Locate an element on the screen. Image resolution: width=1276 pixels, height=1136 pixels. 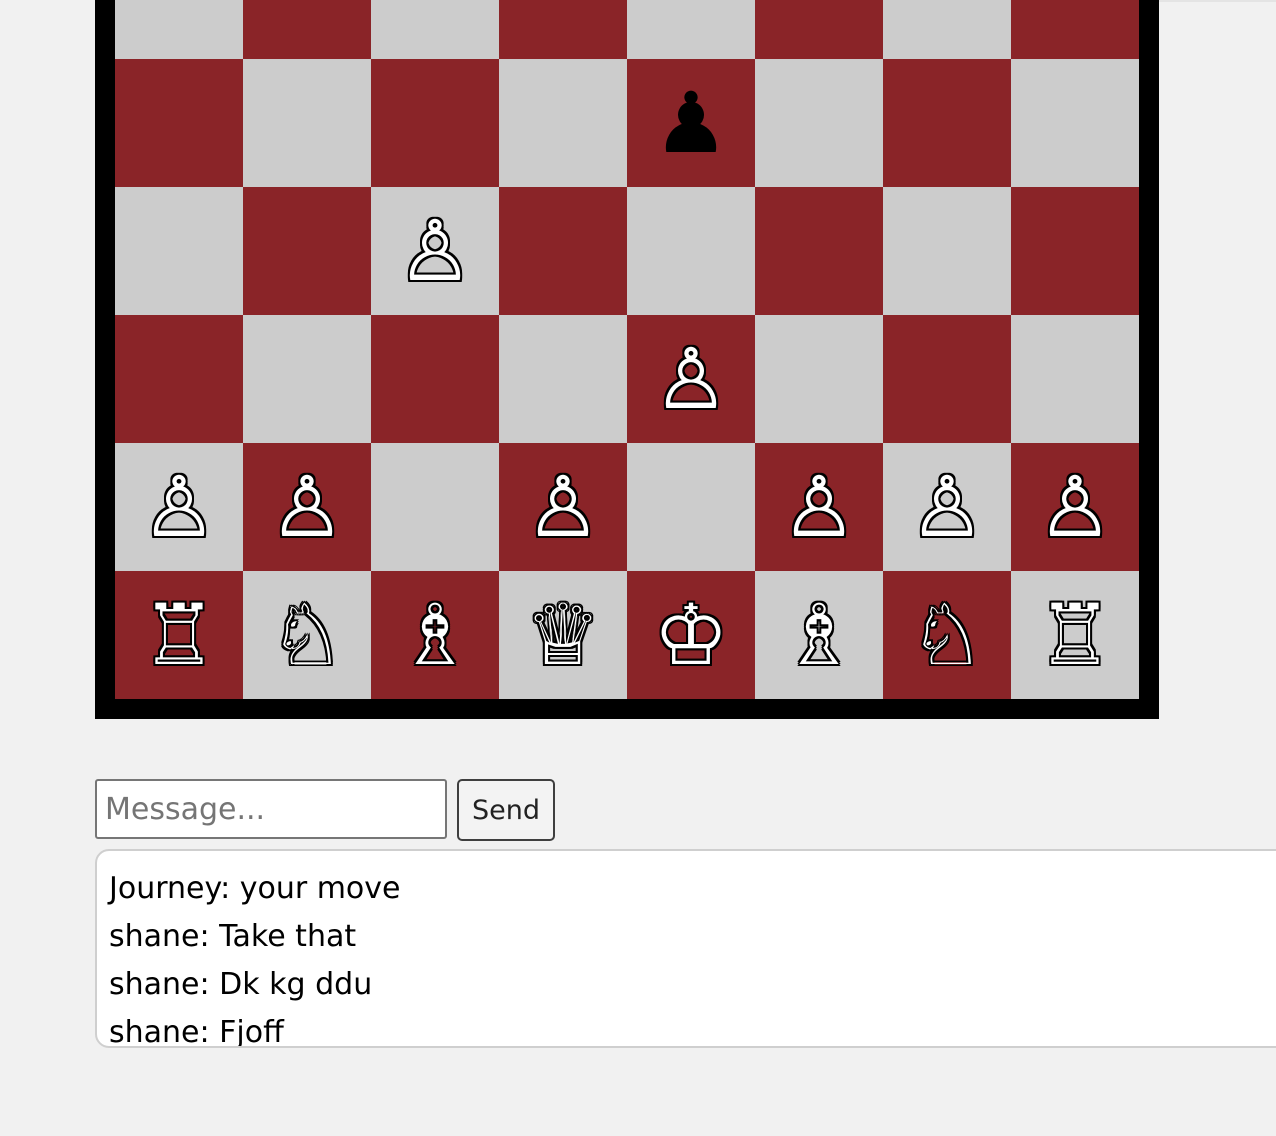
send-button: Send is located at coordinates (506, 810).